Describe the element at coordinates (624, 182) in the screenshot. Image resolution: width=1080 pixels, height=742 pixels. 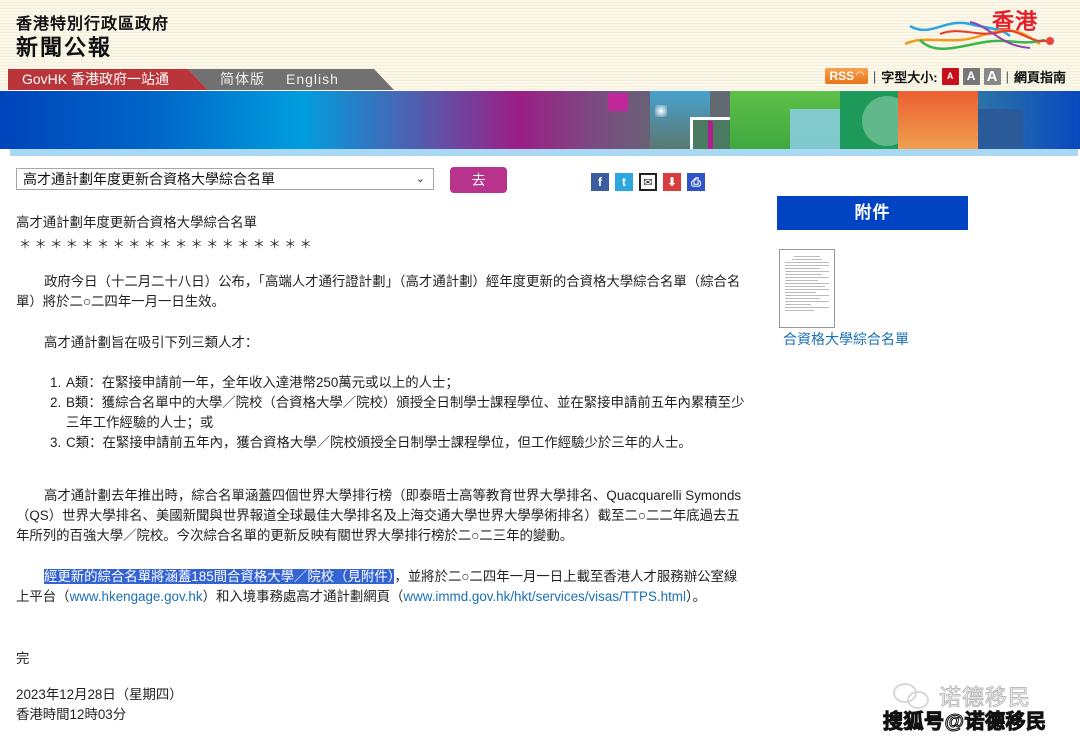
I see `twitter-icon: t` at that location.